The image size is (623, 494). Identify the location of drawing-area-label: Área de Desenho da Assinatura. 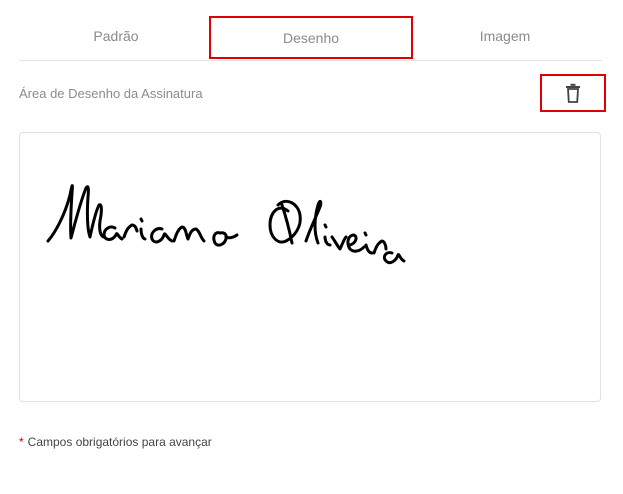
(111, 93).